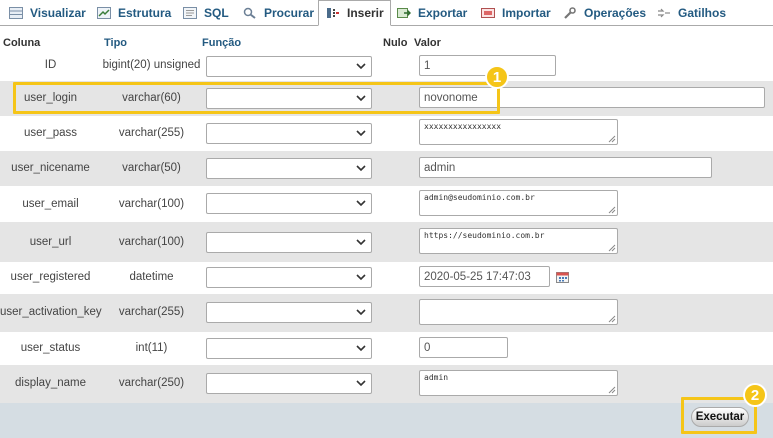 Image resolution: width=773 pixels, height=438 pixels. Describe the element at coordinates (50, 277) in the screenshot. I see `column-name: user_registered` at that location.